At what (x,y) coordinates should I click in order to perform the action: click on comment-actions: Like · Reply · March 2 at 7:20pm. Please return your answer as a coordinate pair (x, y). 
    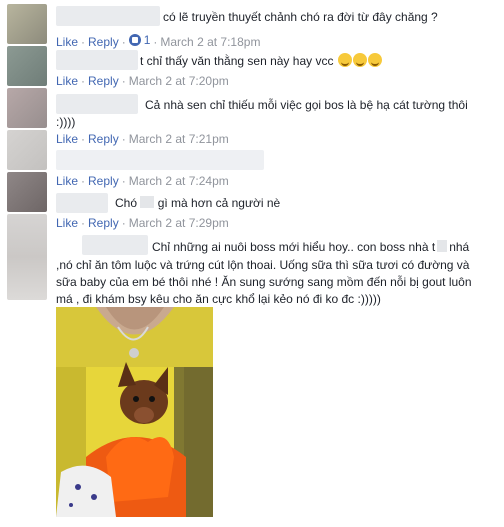
    Looking at the image, I should click on (142, 81).